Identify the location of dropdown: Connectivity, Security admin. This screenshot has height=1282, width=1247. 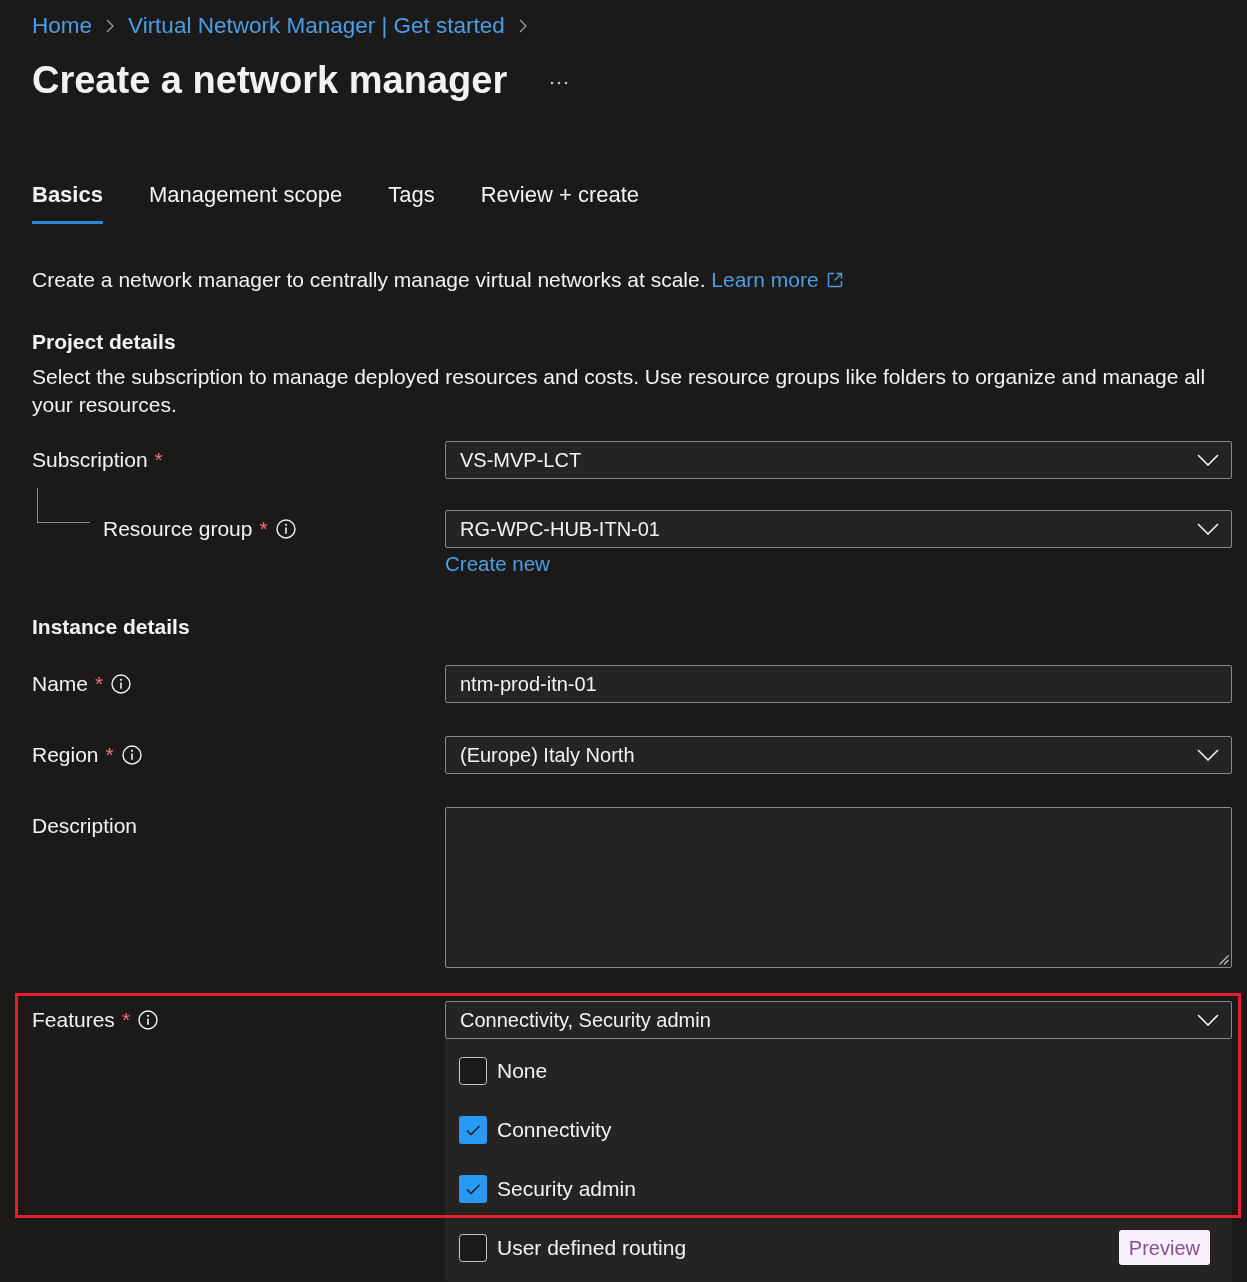
(838, 1020).